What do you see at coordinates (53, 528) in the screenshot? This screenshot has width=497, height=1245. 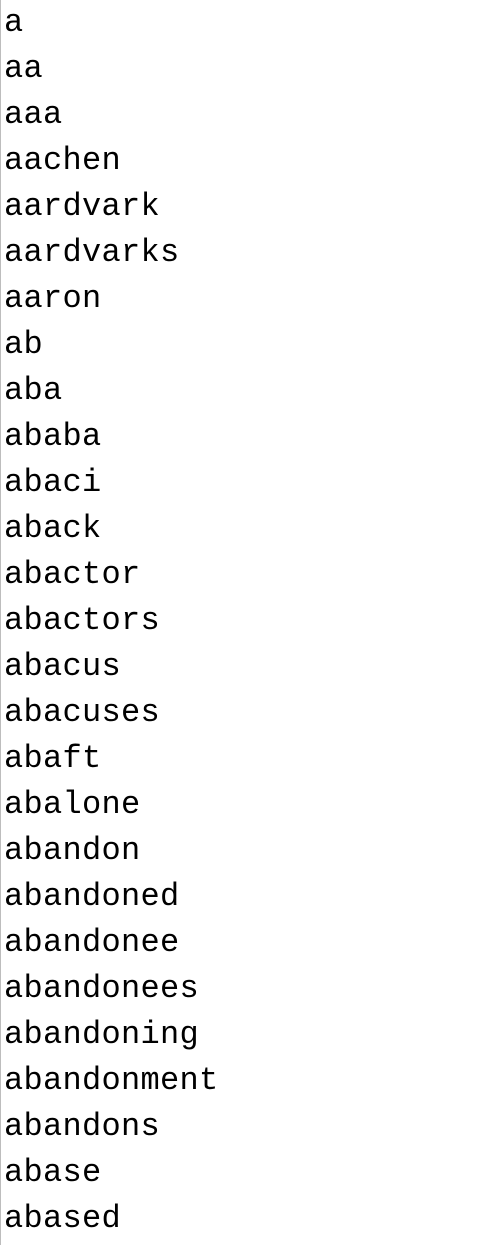 I see `text-line: aback` at bounding box center [53, 528].